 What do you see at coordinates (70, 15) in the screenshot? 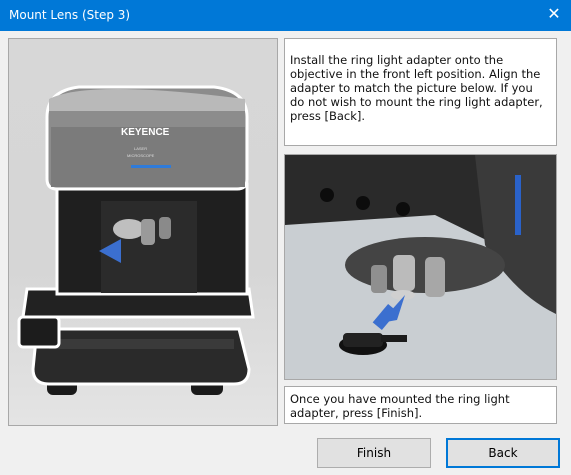
I see `window-title: Mount Lens (Step 3)` at bounding box center [70, 15].